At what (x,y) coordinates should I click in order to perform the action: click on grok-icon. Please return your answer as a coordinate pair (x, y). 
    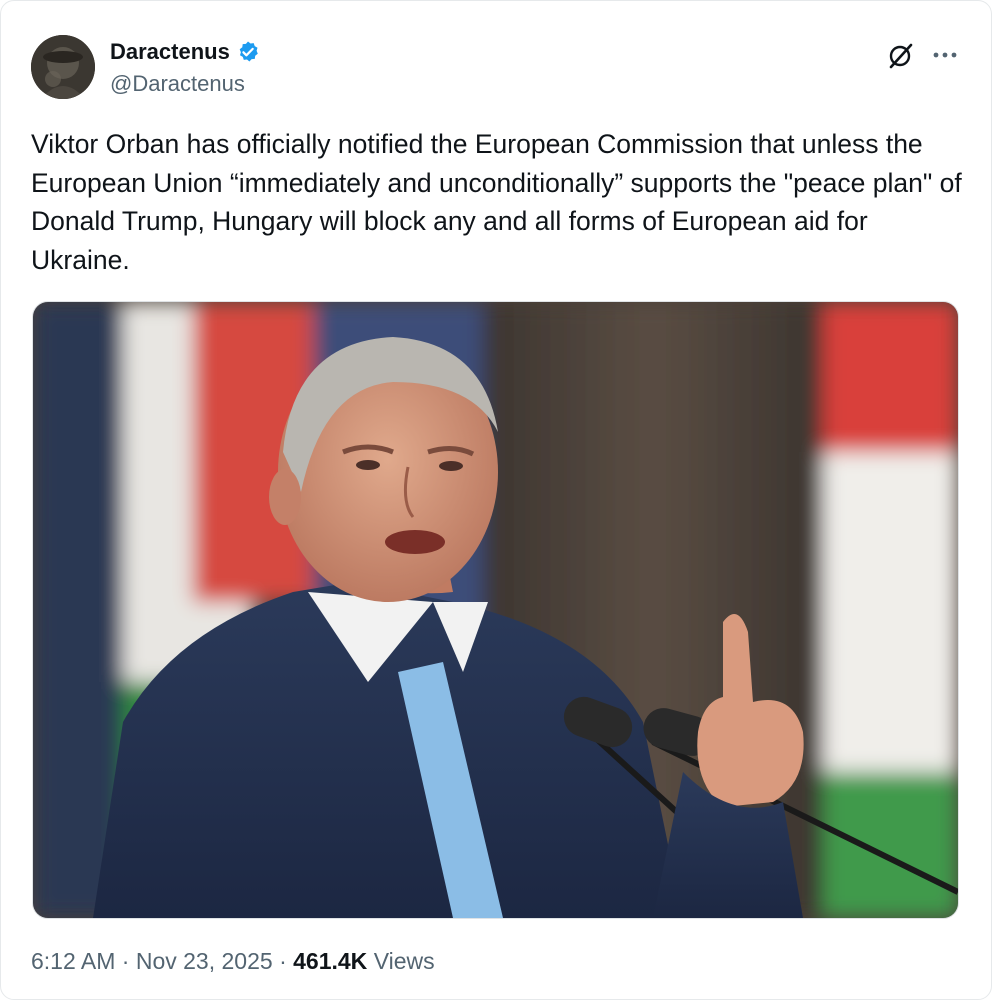
    Looking at the image, I should click on (901, 55).